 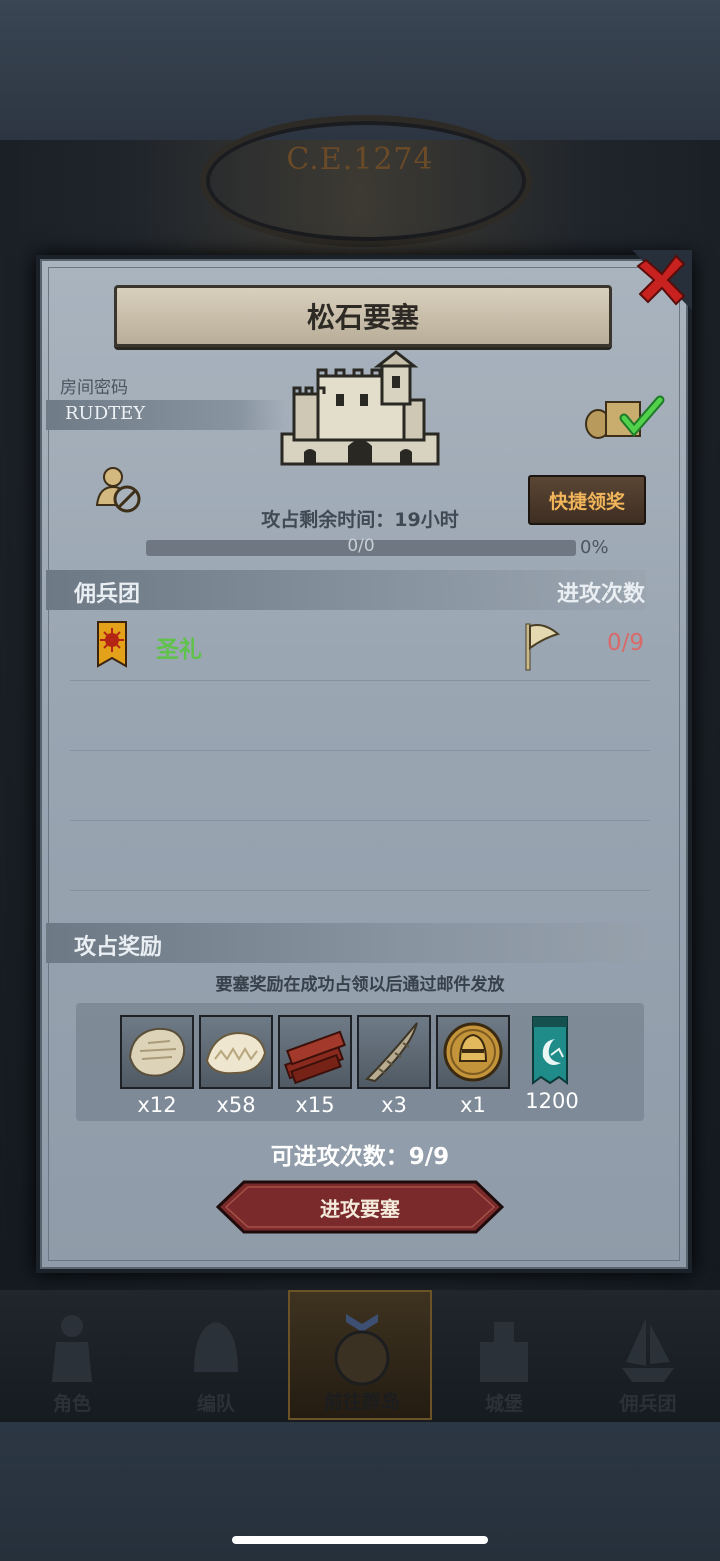 I want to click on nav-item-character: 角色, so click(x=72, y=1355).